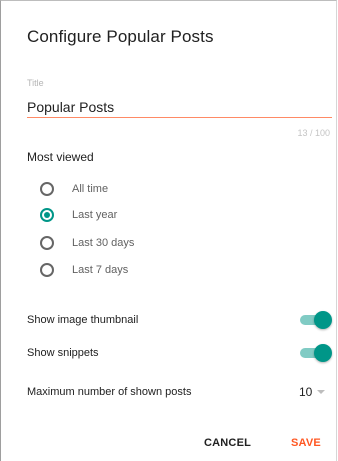 The height and width of the screenshot is (461, 338). I want to click on show-snippets-toggle, so click(316, 353).